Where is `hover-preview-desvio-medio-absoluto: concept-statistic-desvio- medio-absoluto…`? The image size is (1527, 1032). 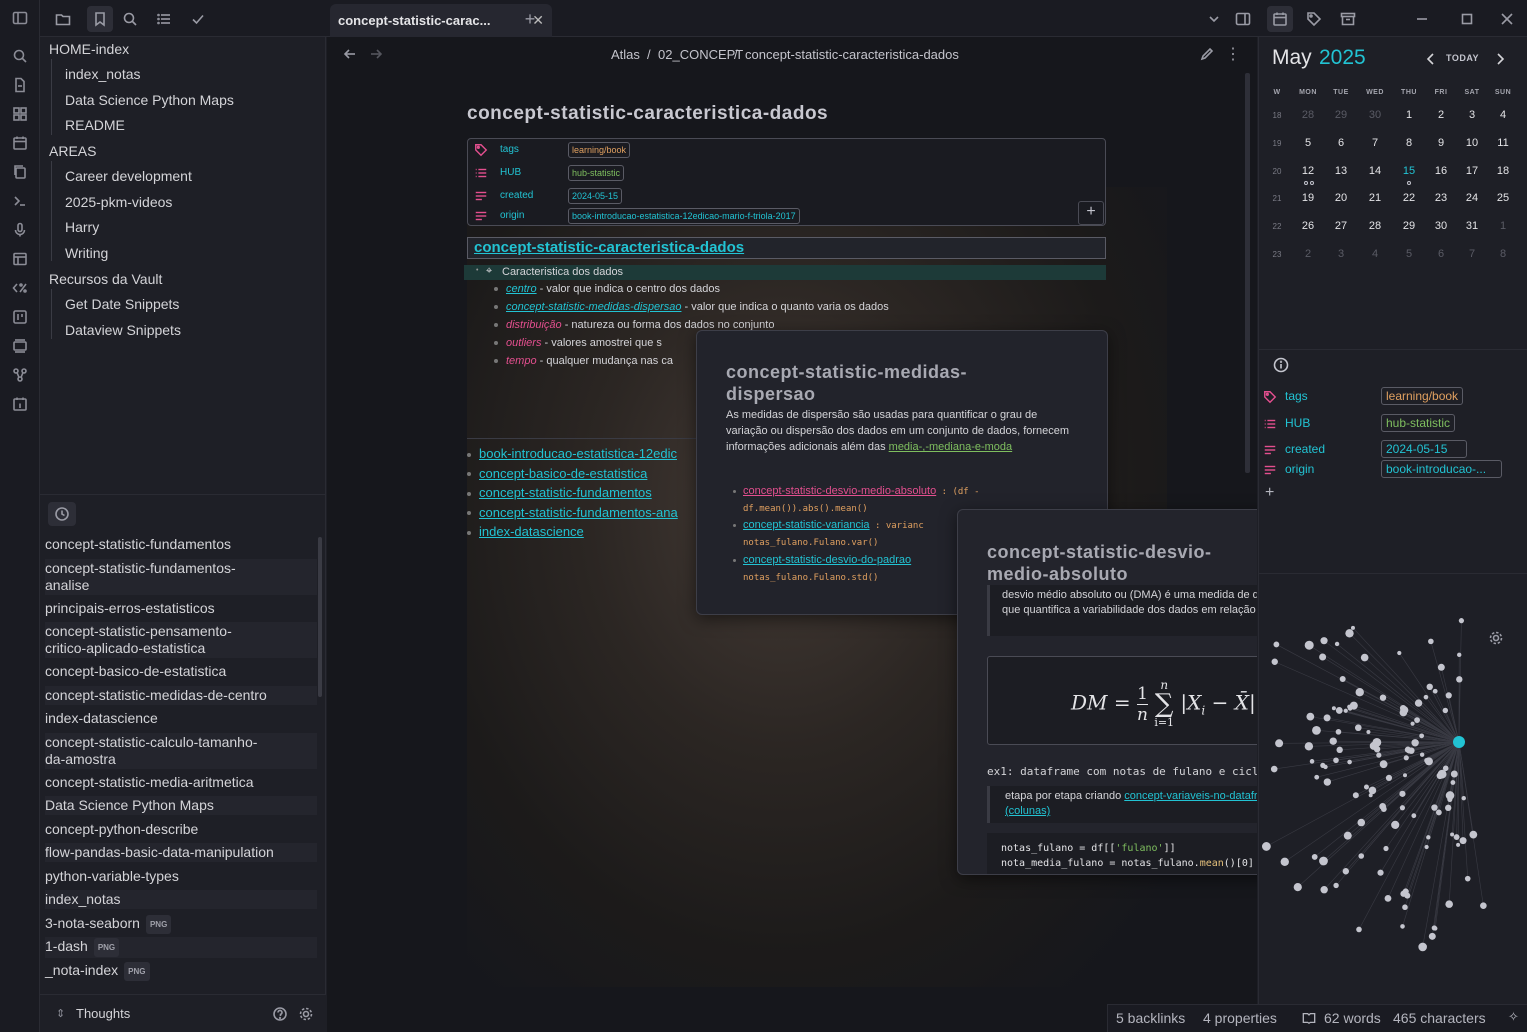 hover-preview-desvio-medio-absoluto: concept-statistic-desvio- medio-absoluto… is located at coordinates (1107, 692).